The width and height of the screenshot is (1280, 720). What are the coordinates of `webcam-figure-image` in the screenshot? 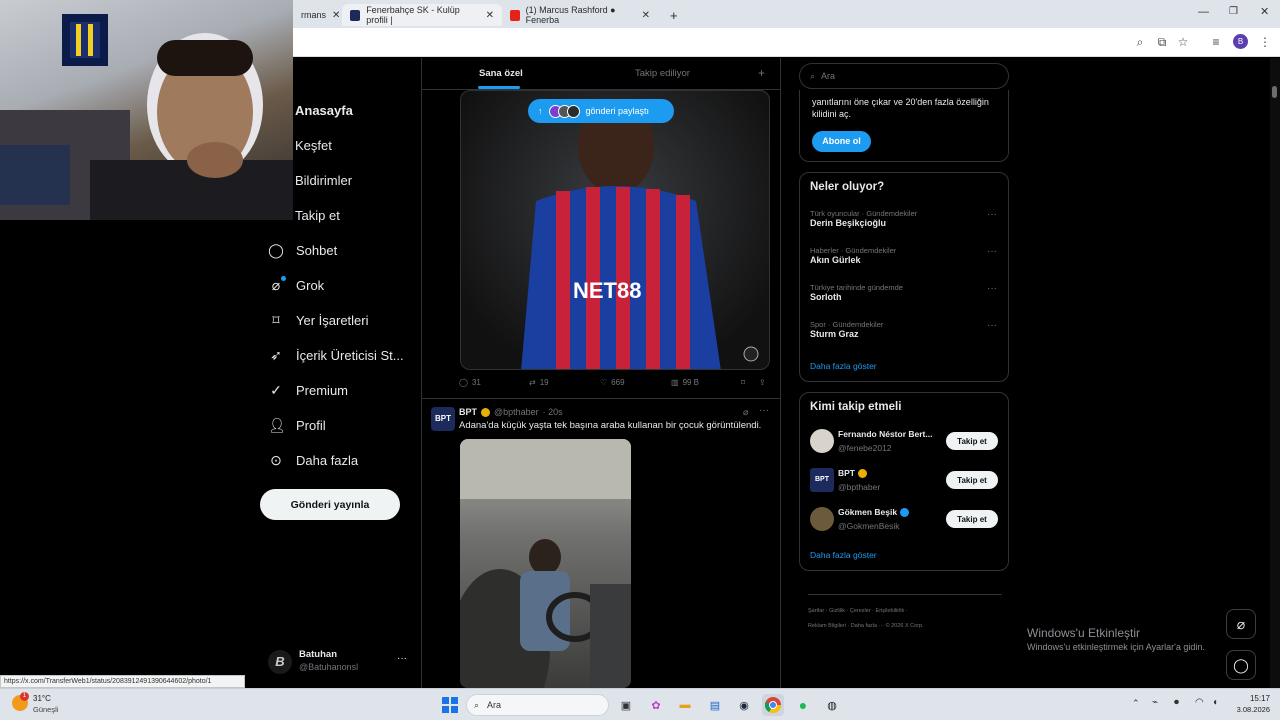 It's located at (146, 117).